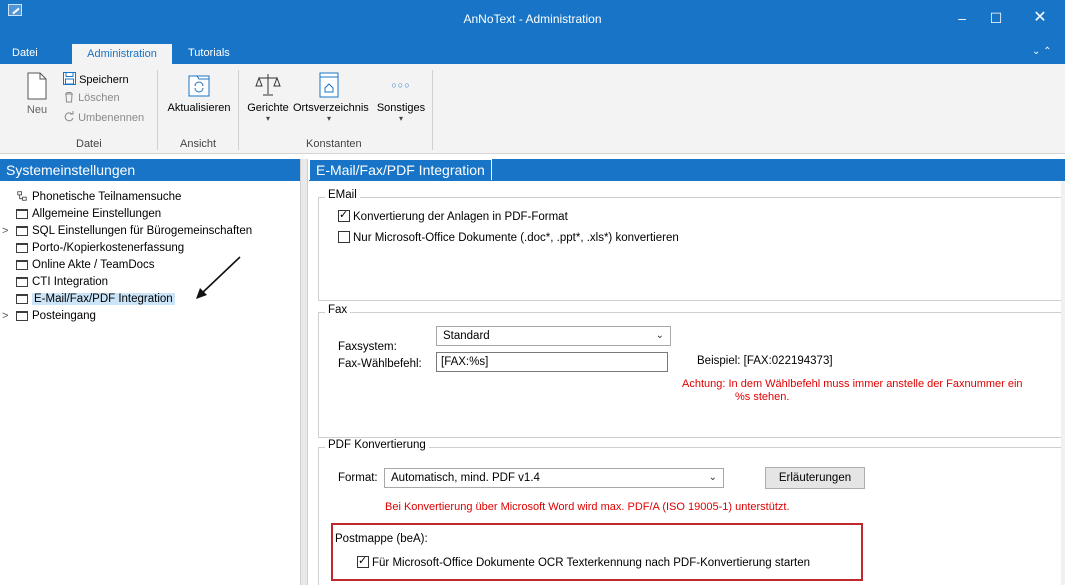 This screenshot has height=585, width=1065. I want to click on trash-icon, so click(69, 97).